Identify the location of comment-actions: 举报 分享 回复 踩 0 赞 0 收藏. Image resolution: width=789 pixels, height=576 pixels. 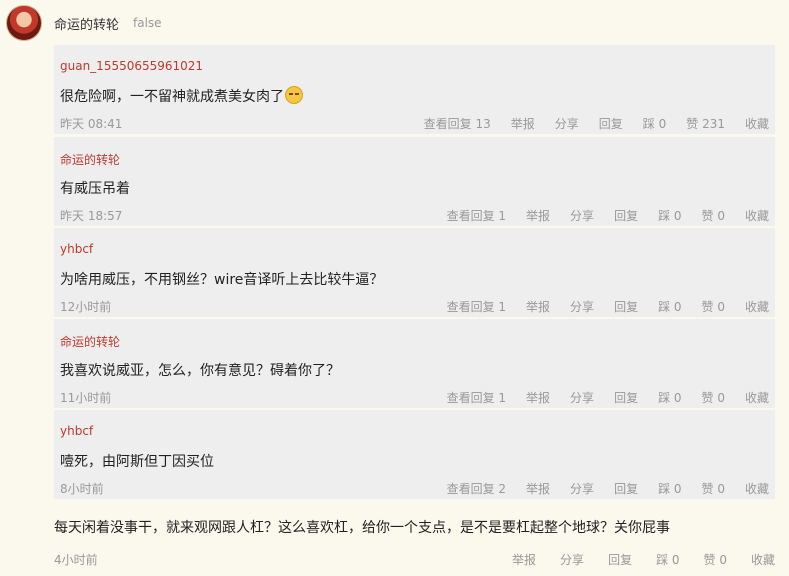
(631, 559).